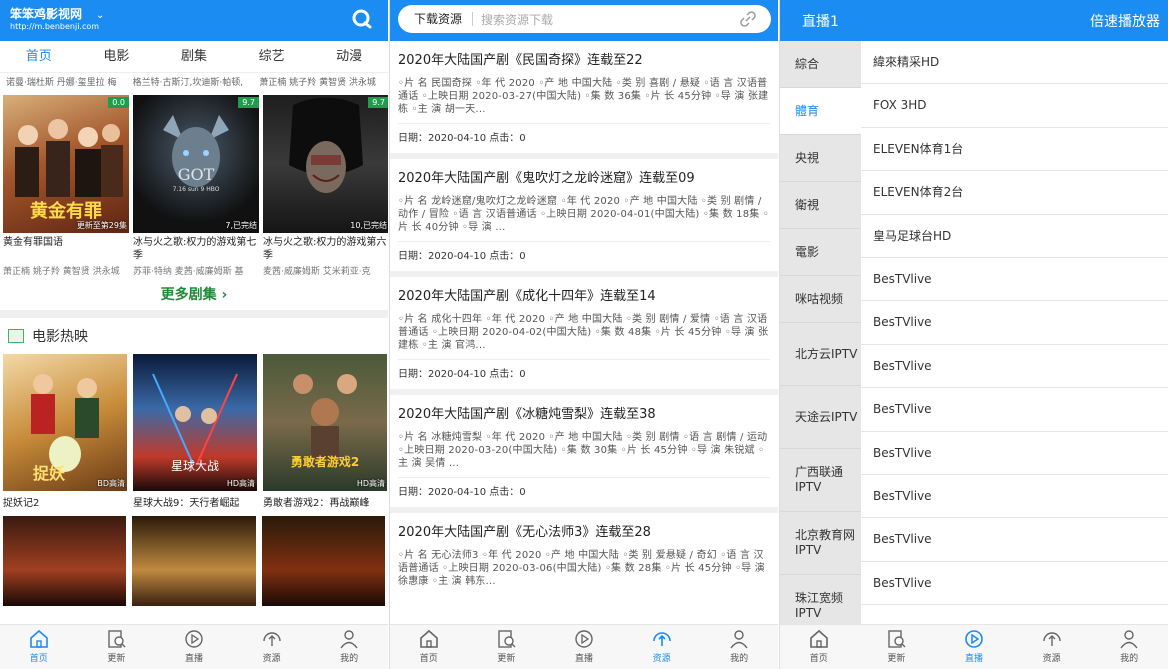 This screenshot has width=1168, height=669. I want to click on sidebar-item: 綜合, so click(820, 64).